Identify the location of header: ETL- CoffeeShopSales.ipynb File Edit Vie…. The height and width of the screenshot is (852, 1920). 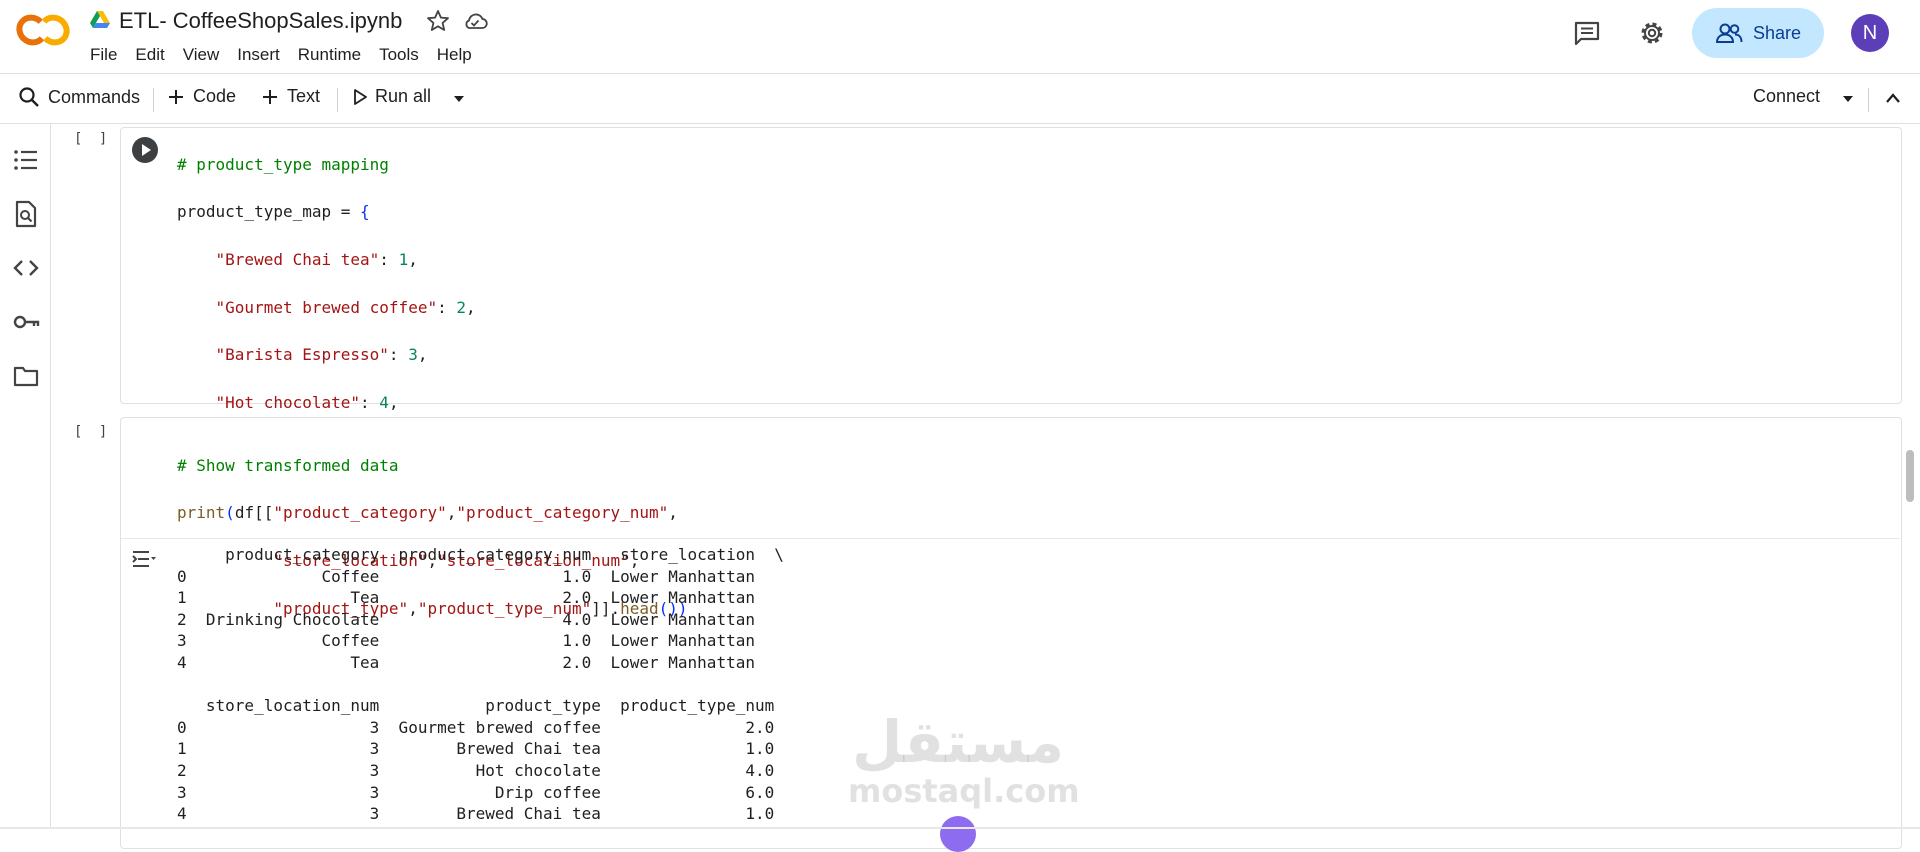
(960, 37).